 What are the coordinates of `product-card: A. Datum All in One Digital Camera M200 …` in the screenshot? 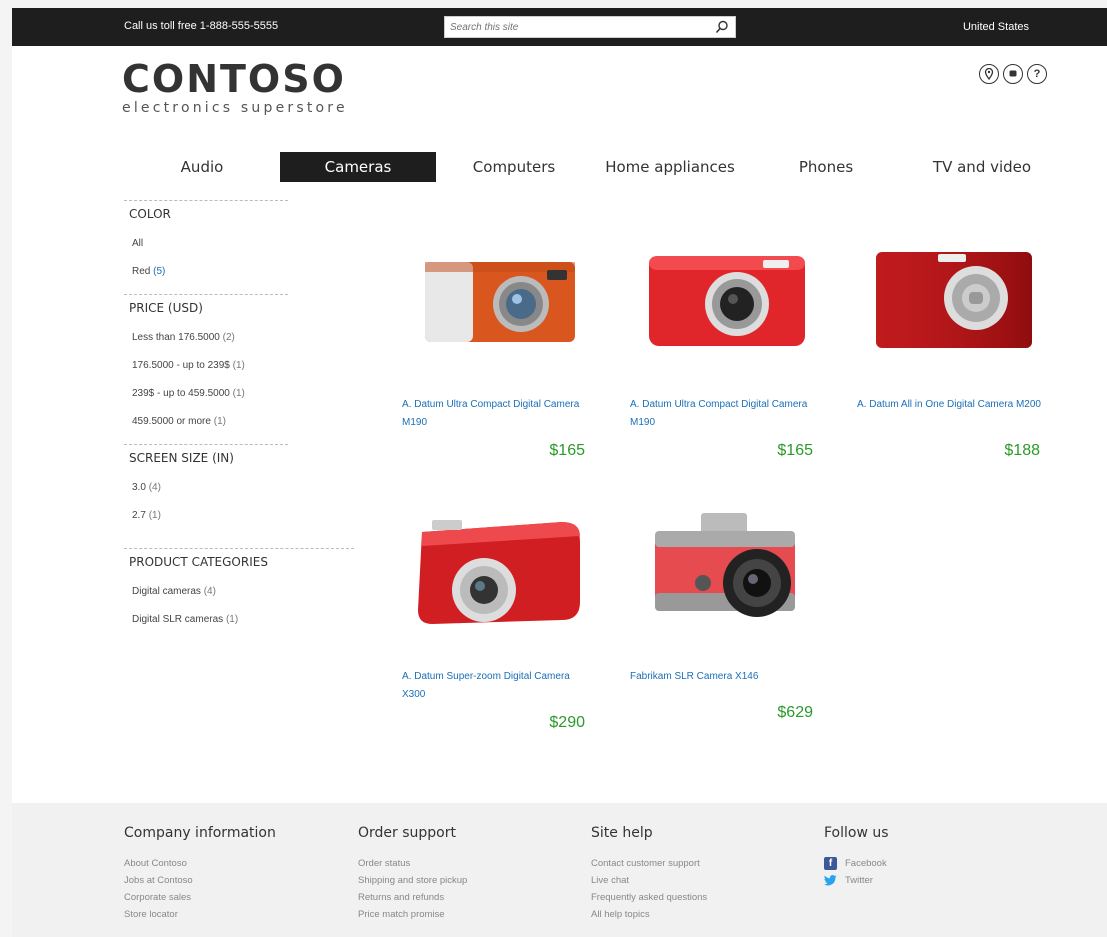 It's located at (952, 350).